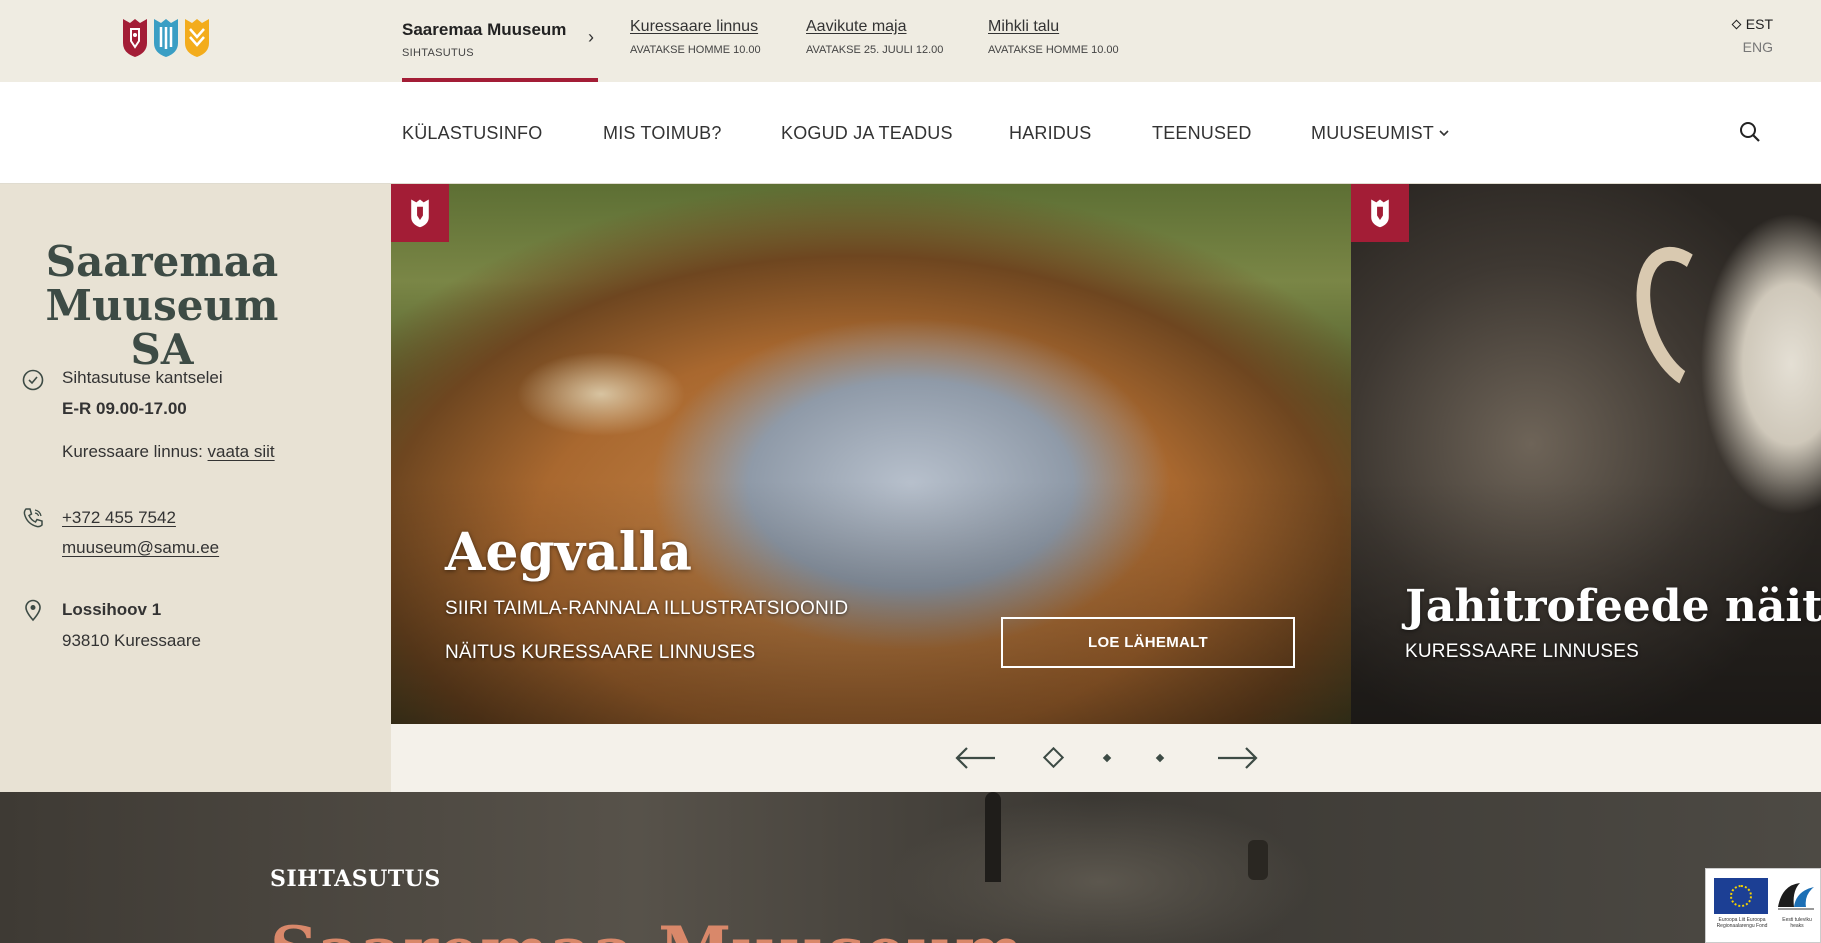 This screenshot has width=1821, height=943. I want to click on castle-hours-link: vaata siit, so click(241, 451).